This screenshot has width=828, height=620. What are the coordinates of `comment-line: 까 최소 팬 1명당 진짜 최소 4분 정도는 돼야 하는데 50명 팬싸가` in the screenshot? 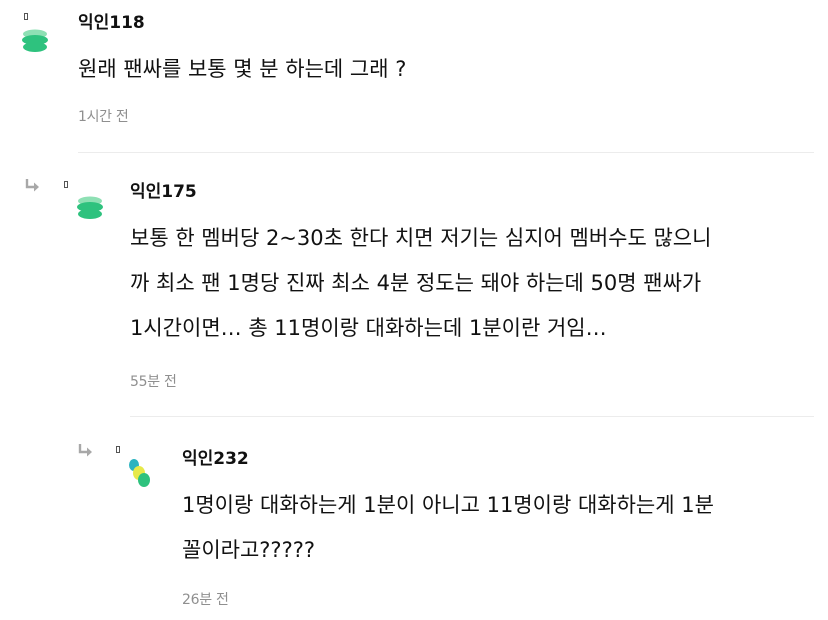 It's located at (416, 283).